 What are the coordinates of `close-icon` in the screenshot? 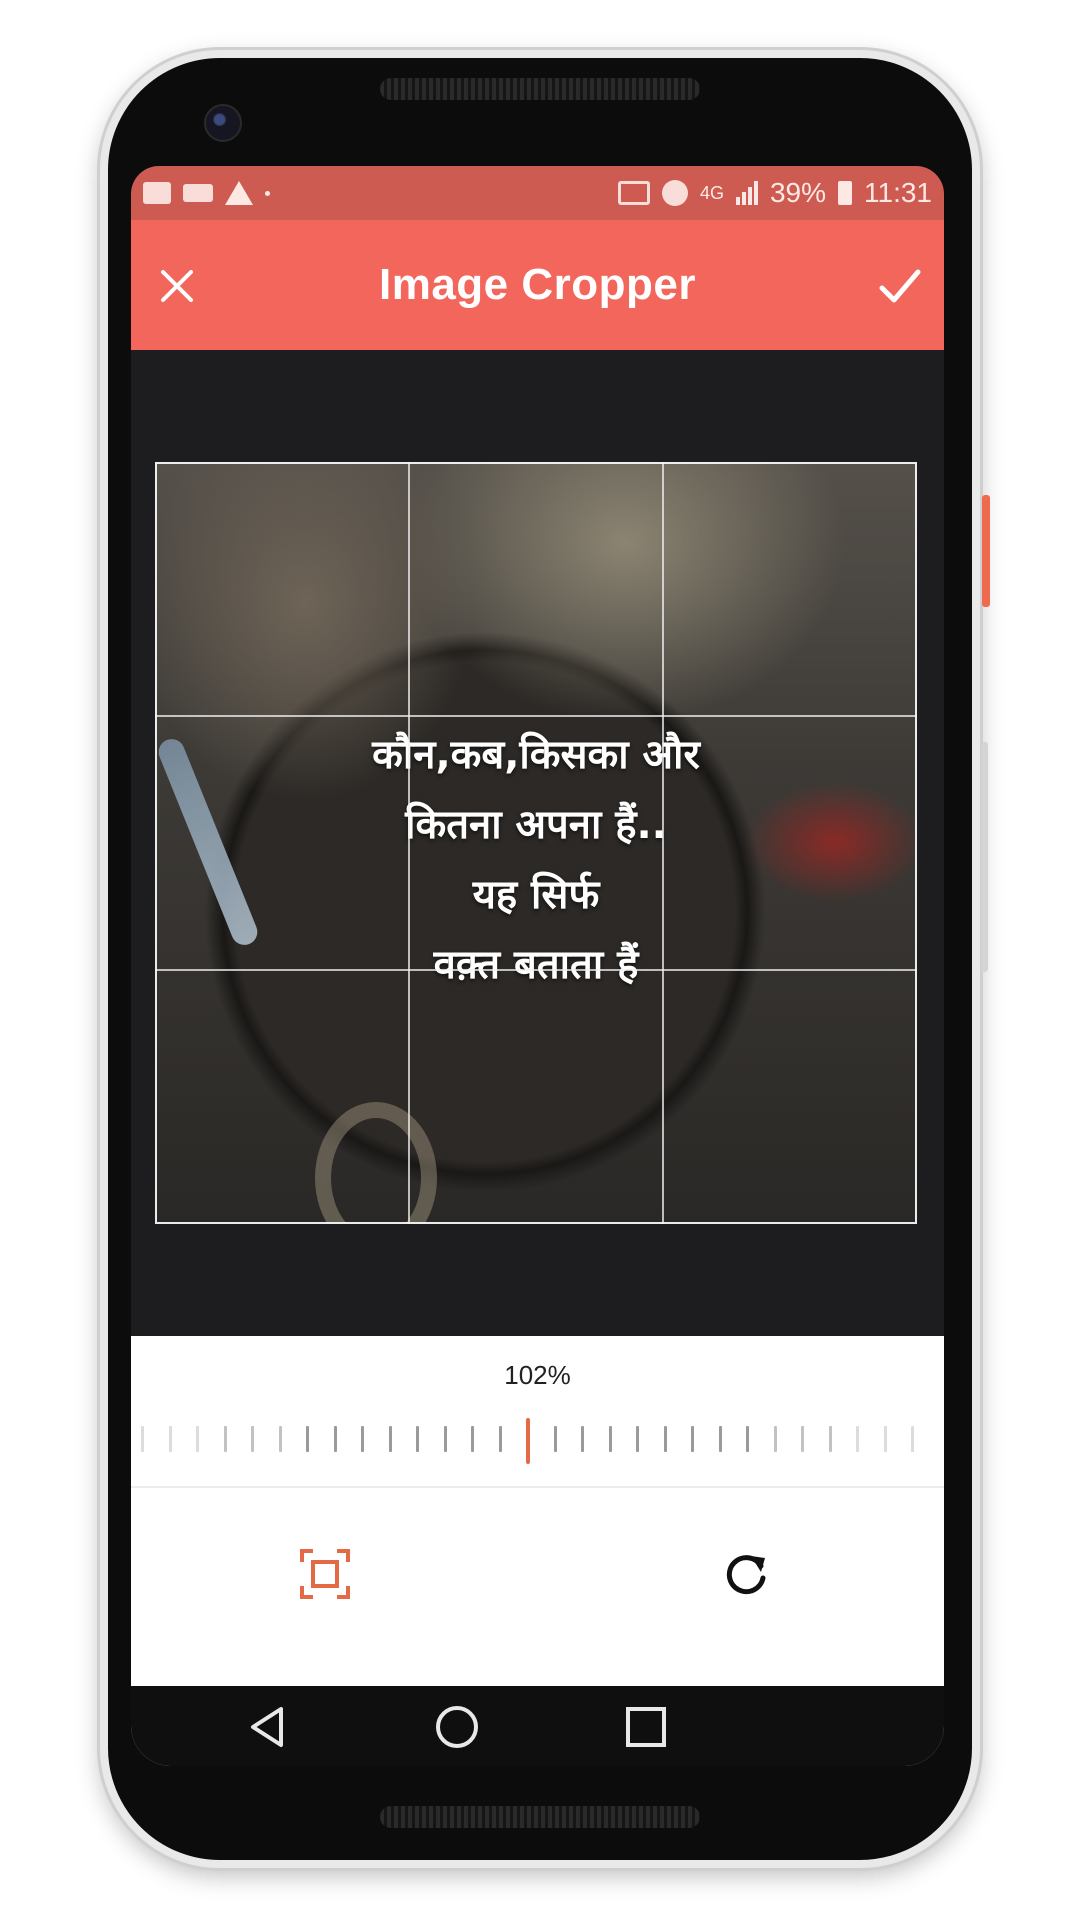 It's located at (177, 286).